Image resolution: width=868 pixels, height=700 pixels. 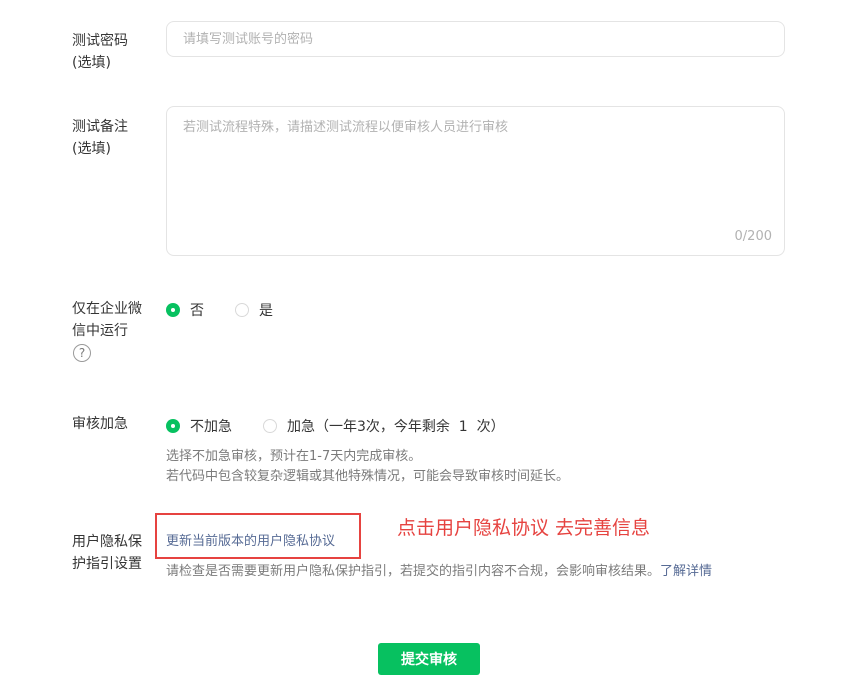 What do you see at coordinates (100, 127) in the screenshot?
I see `test-note-label-line1: 测试备注` at bounding box center [100, 127].